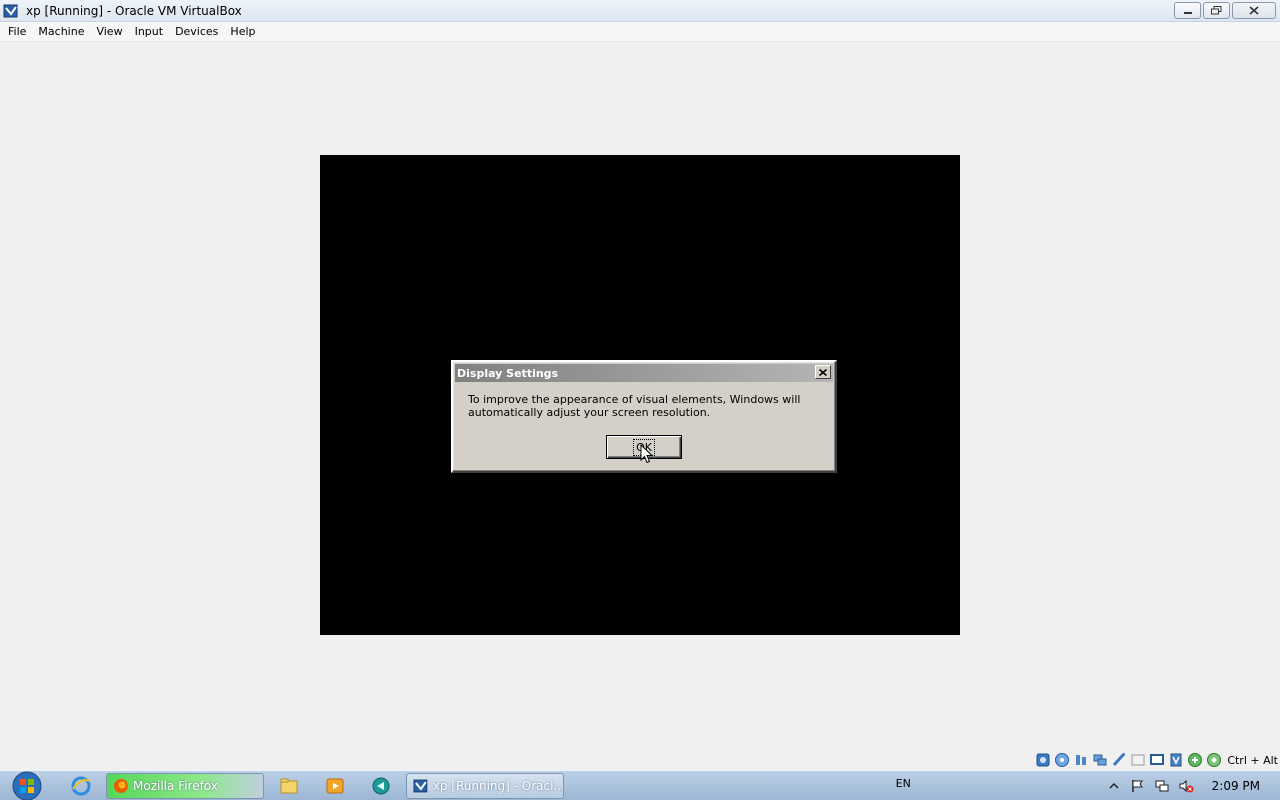 Image resolution: width=1280 pixels, height=800 pixels. What do you see at coordinates (1236, 786) in the screenshot?
I see `clock: 2:09 PM` at bounding box center [1236, 786].